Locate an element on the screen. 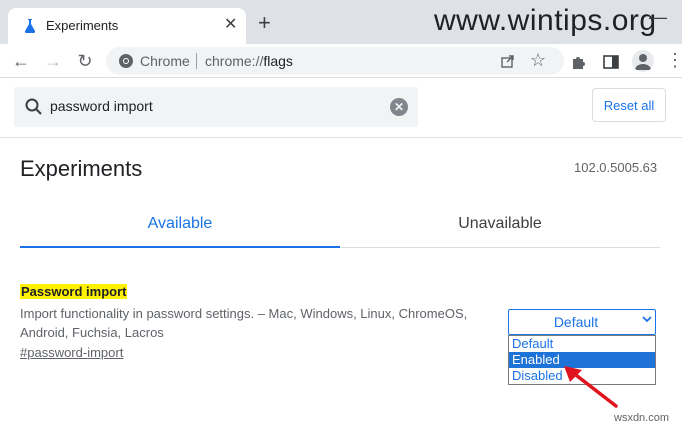 The width and height of the screenshot is (682, 430). omnibox-chrome-label: Chrome is located at coordinates (165, 61).